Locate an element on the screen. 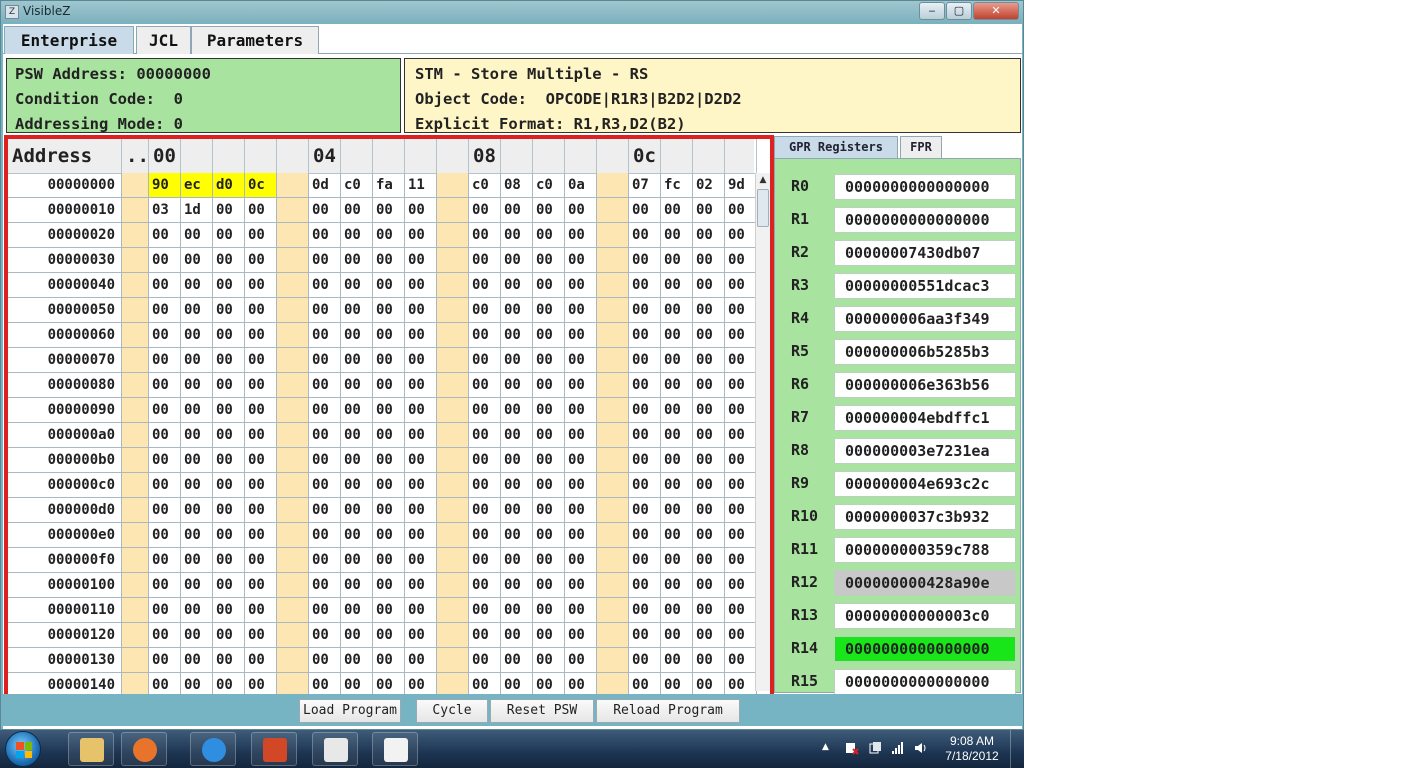 The height and width of the screenshot is (768, 1420). memory-byte: 0c is located at coordinates (261, 185).